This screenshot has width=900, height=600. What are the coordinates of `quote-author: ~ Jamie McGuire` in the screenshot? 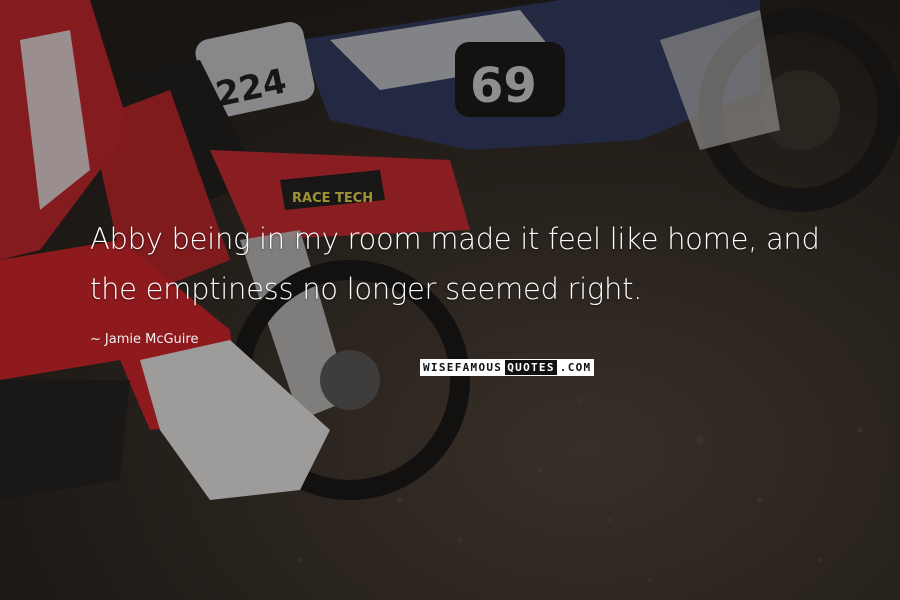 It's located at (144, 339).